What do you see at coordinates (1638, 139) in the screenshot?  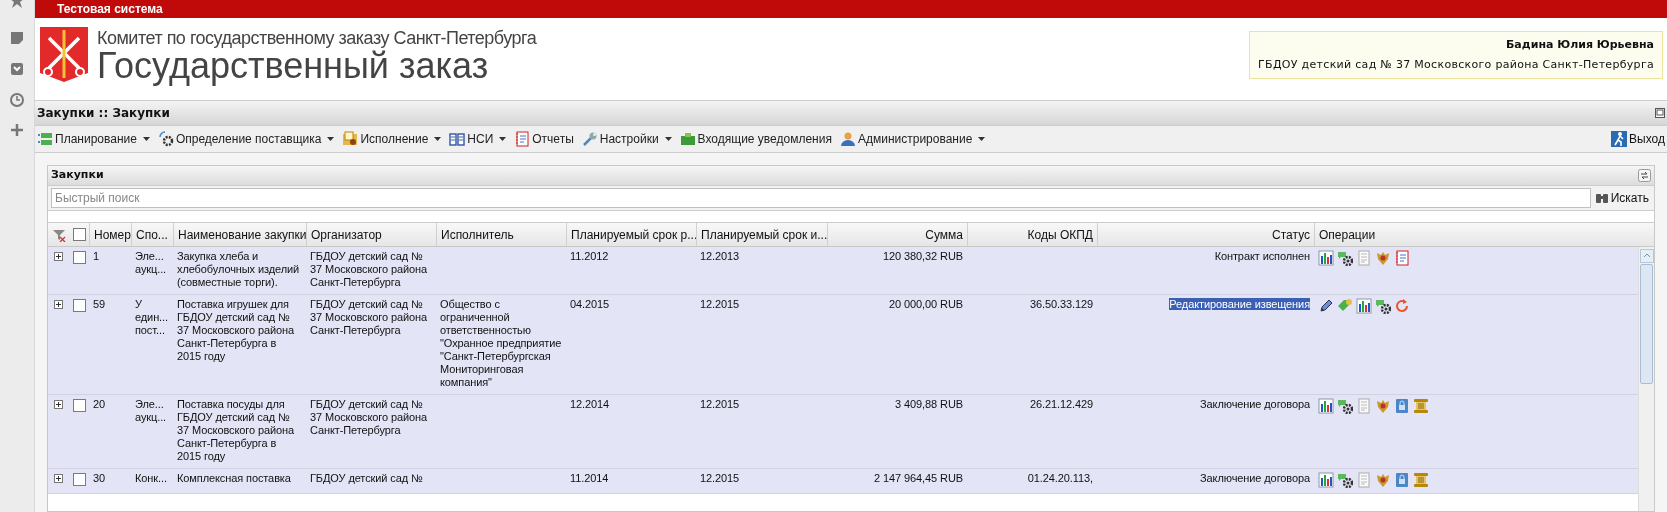 I see `exit-button: Выход` at bounding box center [1638, 139].